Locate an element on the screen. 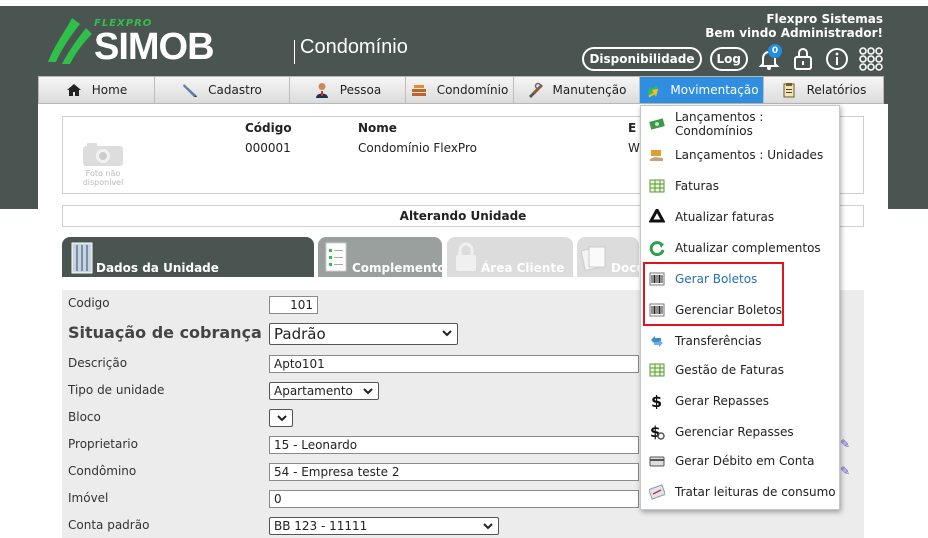 Image resolution: width=928 pixels, height=538 pixels. tipo-select: Apartamento is located at coordinates (324, 391).